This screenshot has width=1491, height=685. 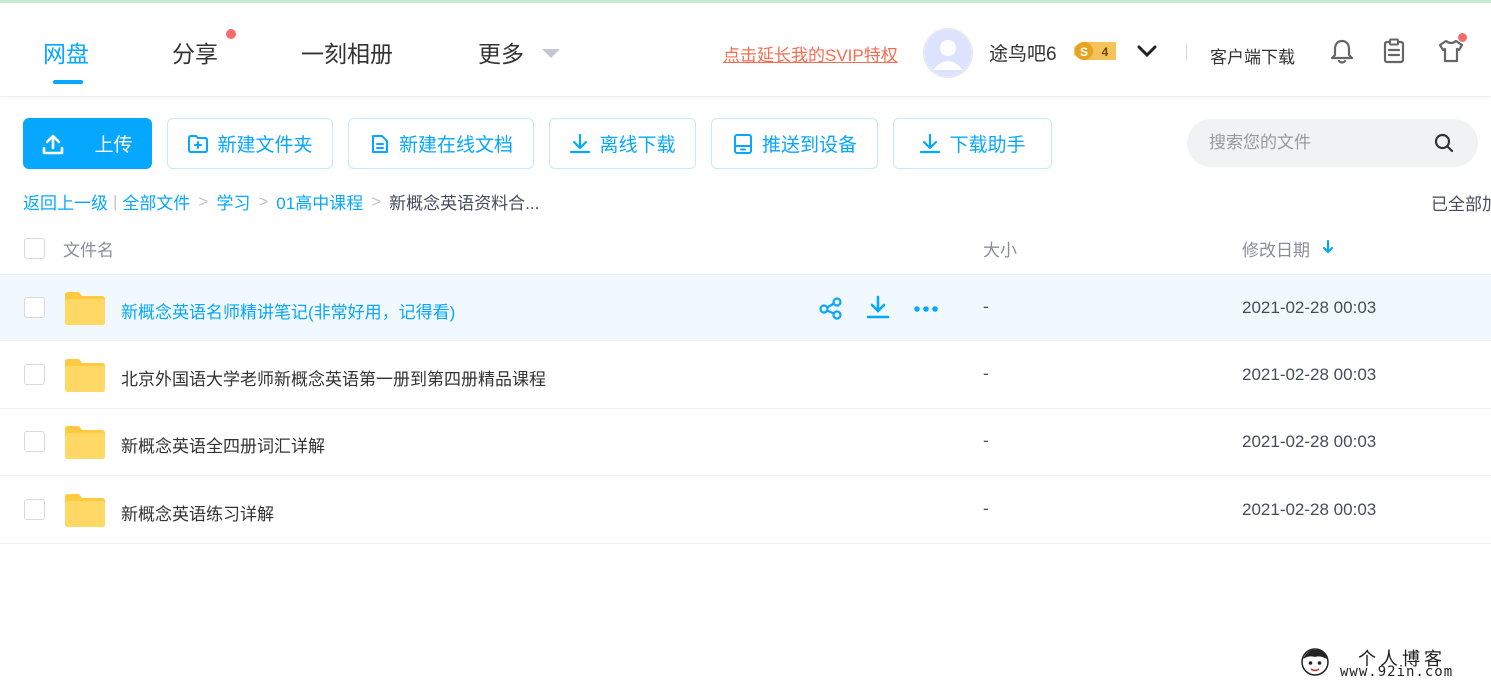 What do you see at coordinates (1397, 672) in the screenshot?
I see `watermark-url: www.92in.com` at bounding box center [1397, 672].